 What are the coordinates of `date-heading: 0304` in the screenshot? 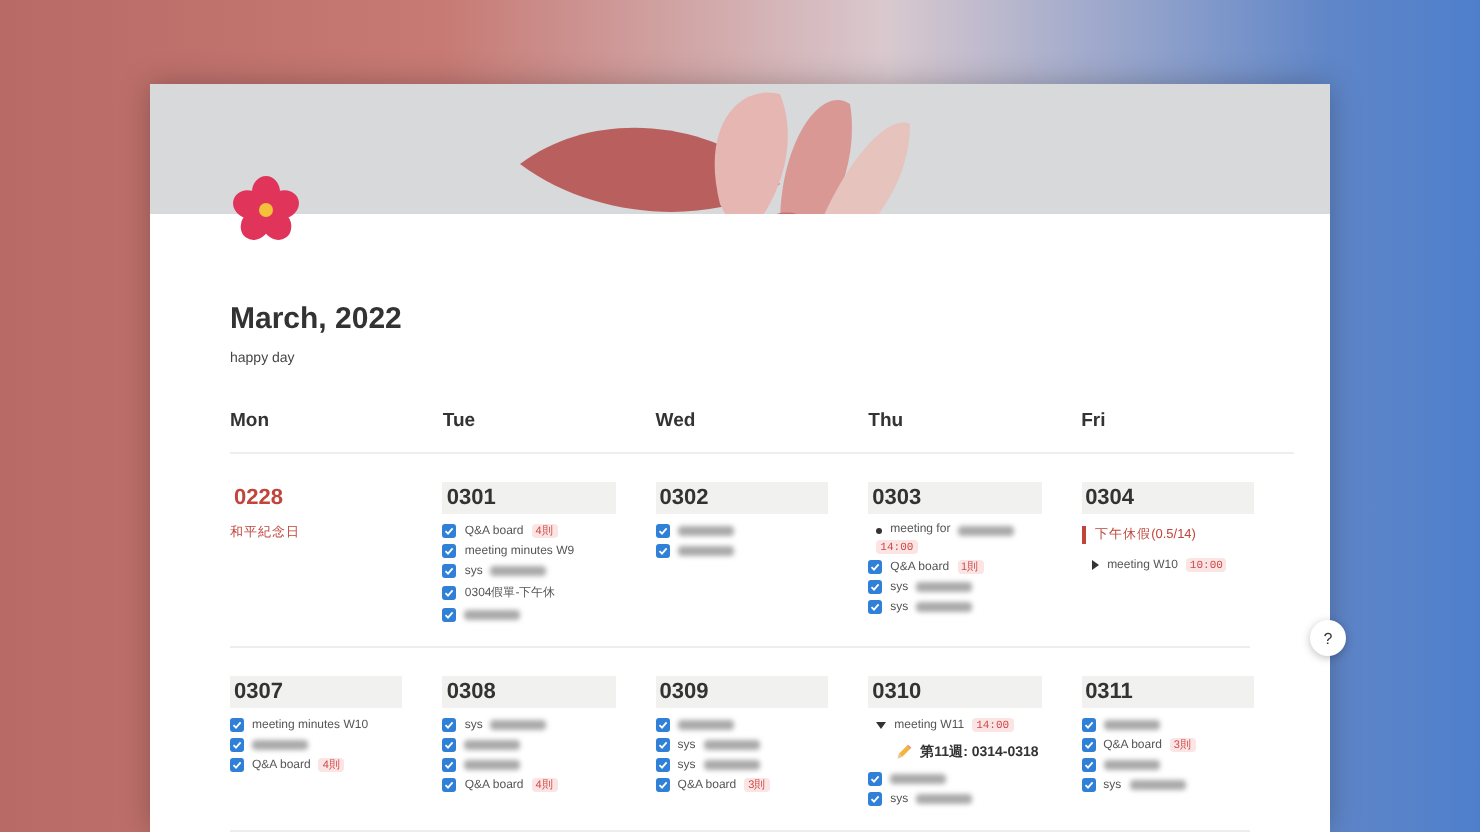 It's located at (1167, 498).